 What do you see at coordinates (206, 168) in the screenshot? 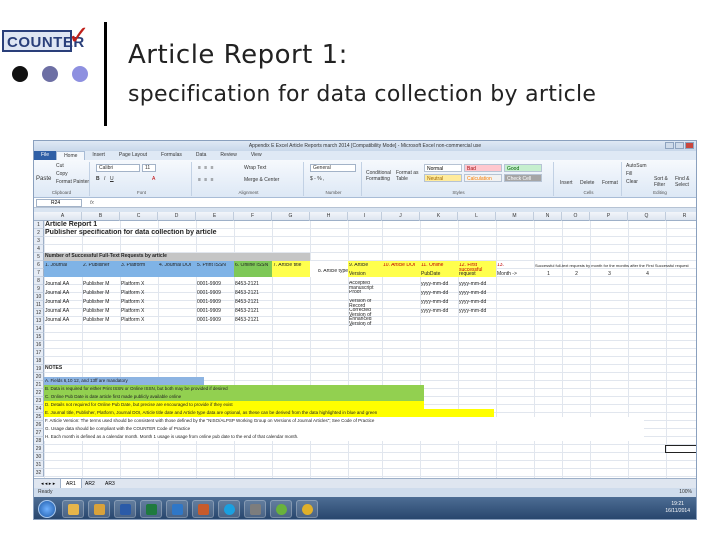
I see `align-top-icons: ≡ ≡ ≡` at bounding box center [206, 168].